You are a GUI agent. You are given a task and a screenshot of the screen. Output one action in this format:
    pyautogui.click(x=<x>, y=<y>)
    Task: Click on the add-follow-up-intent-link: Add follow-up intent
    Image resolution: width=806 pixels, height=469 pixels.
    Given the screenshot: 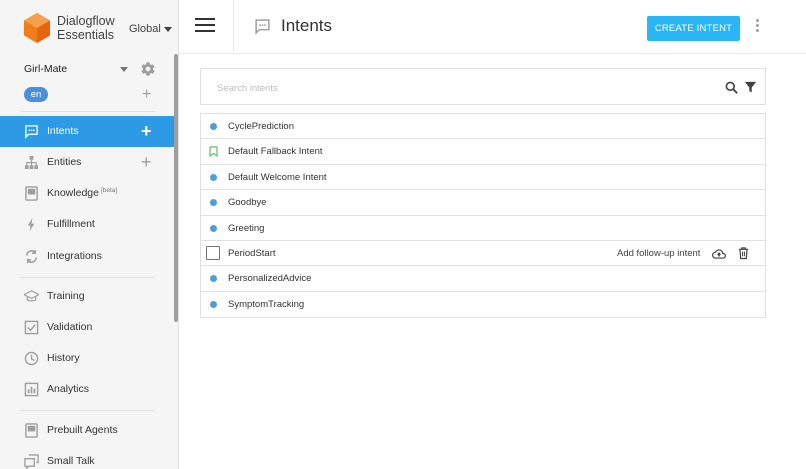 What is the action you would take?
    pyautogui.click(x=658, y=253)
    